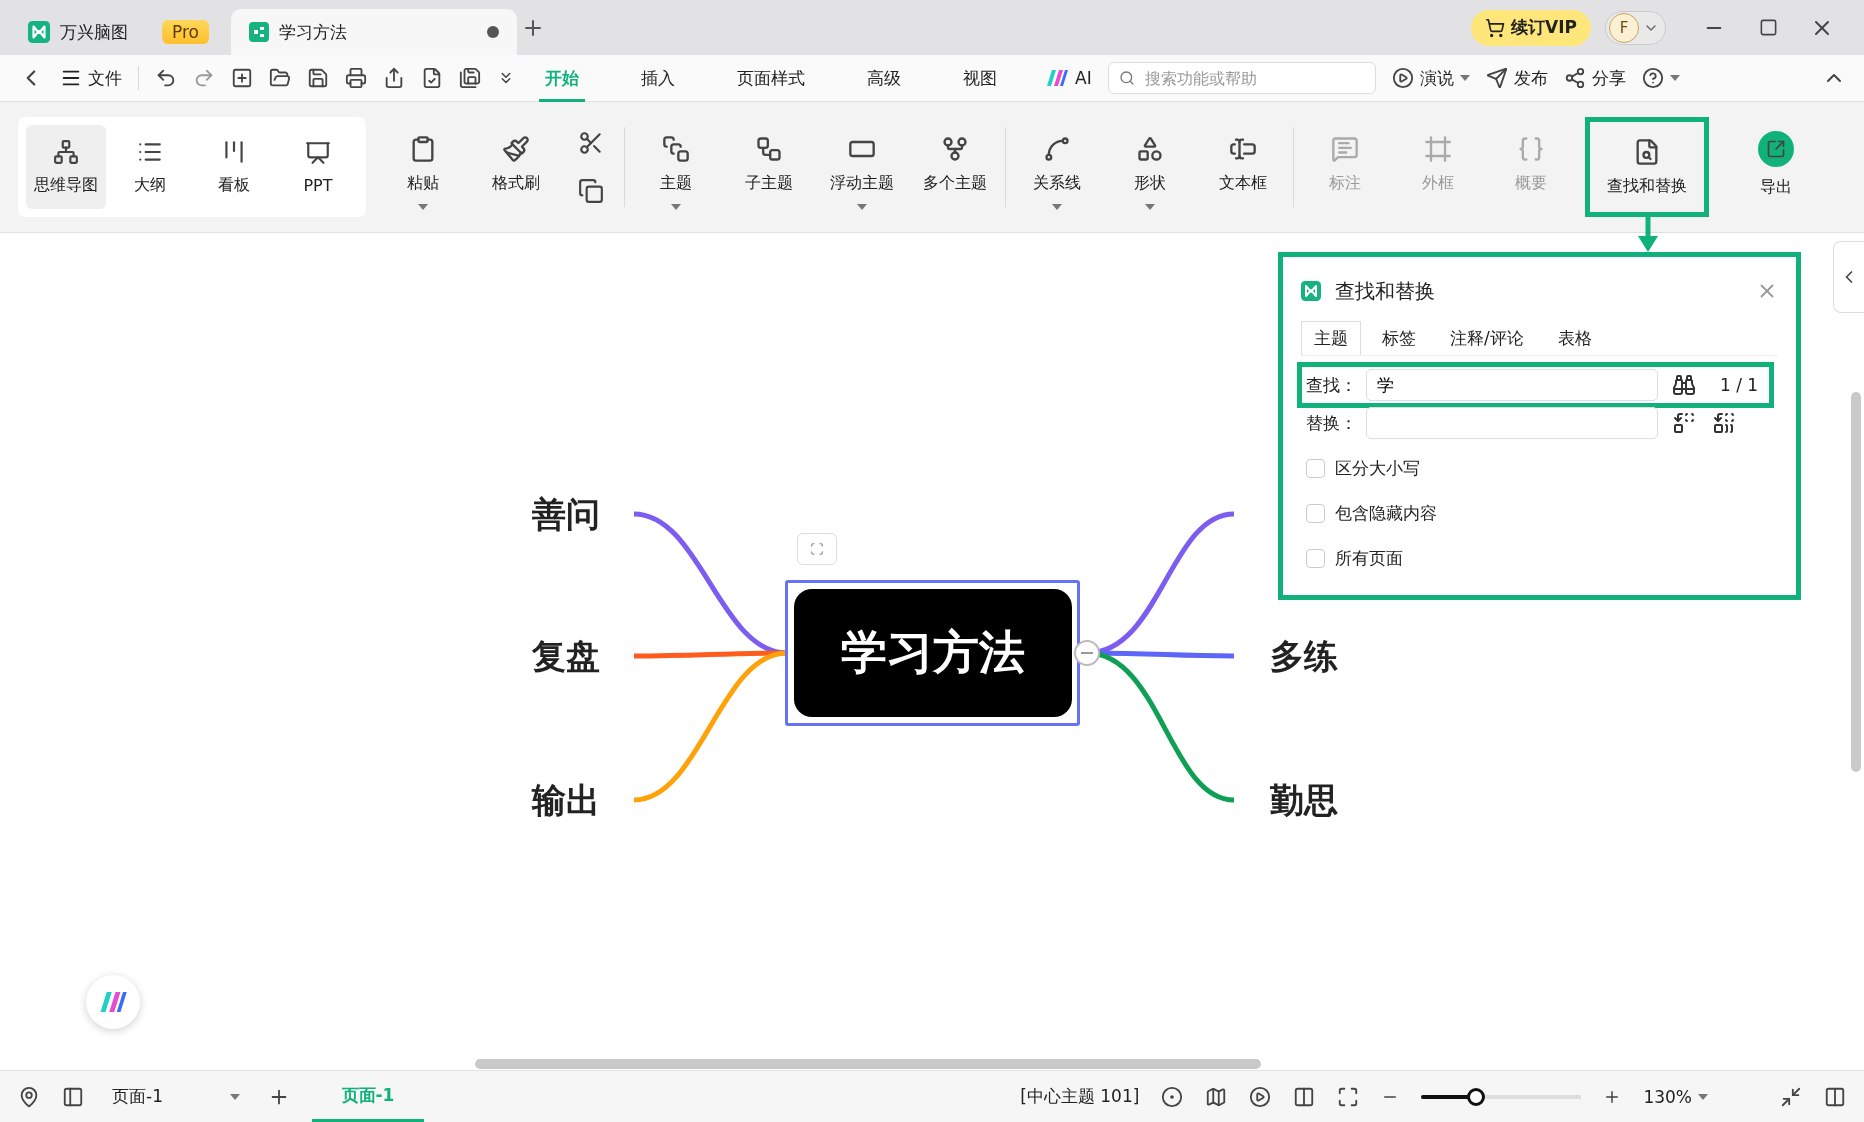 This screenshot has height=1122, width=1864. What do you see at coordinates (1475, 1096) in the screenshot?
I see `slider-thumb` at bounding box center [1475, 1096].